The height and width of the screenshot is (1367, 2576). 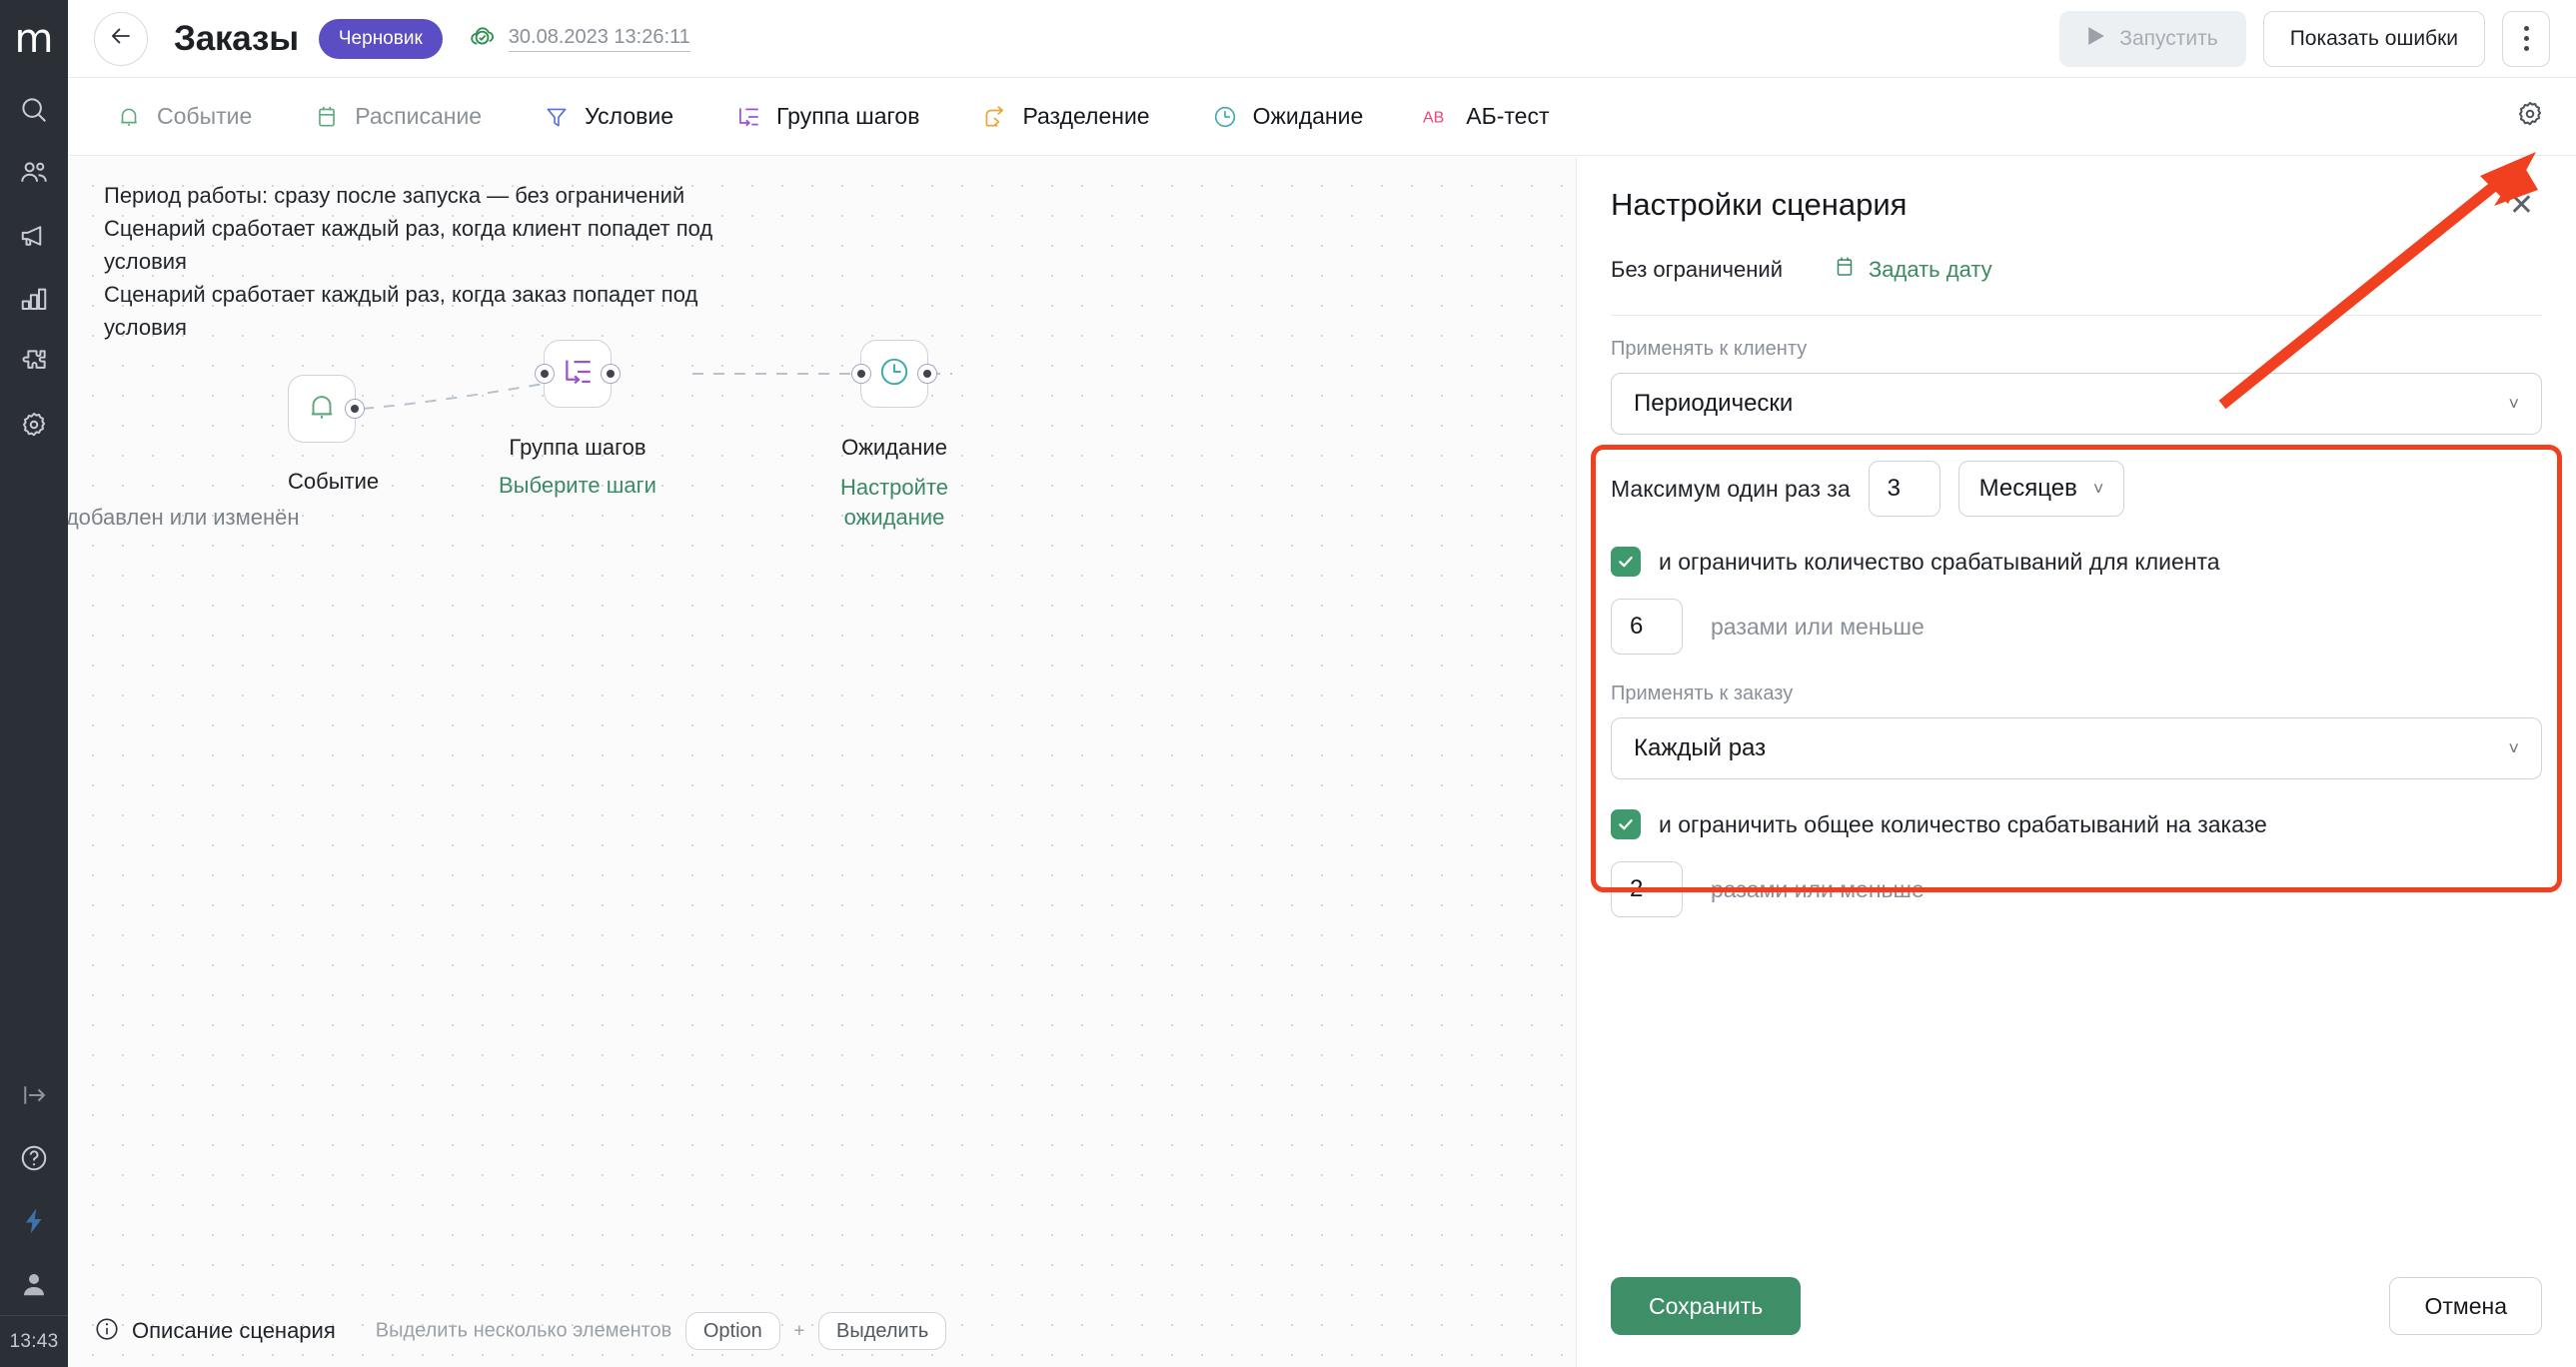 I want to click on node-event, so click(x=326, y=409).